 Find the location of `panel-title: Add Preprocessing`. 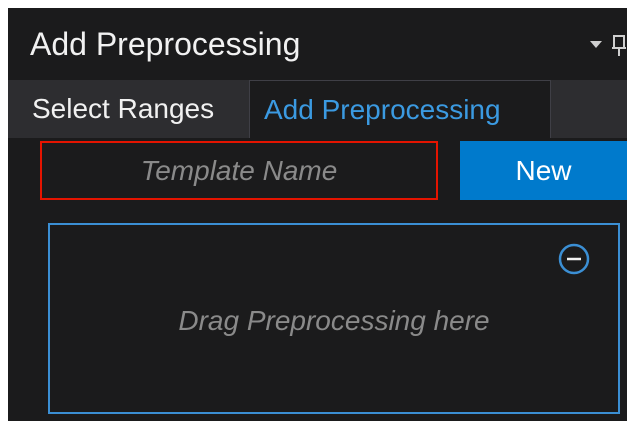

panel-title: Add Preprocessing is located at coordinates (165, 44).